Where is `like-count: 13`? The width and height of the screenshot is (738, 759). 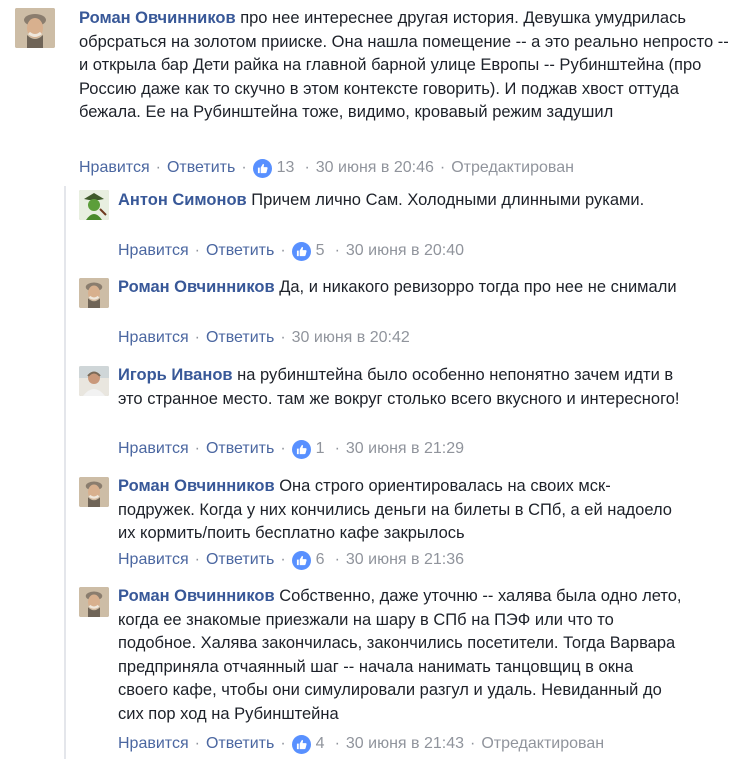
like-count: 13 is located at coordinates (286, 168).